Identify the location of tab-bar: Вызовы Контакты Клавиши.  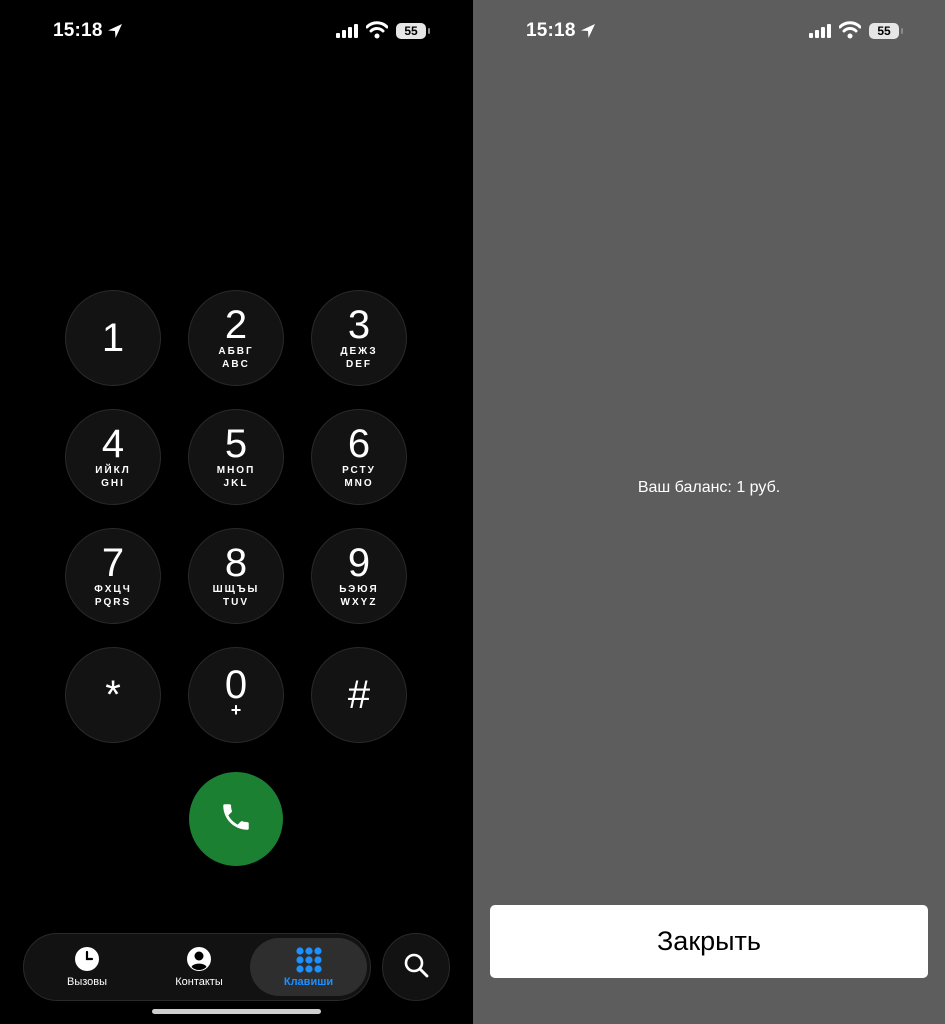
(197, 967).